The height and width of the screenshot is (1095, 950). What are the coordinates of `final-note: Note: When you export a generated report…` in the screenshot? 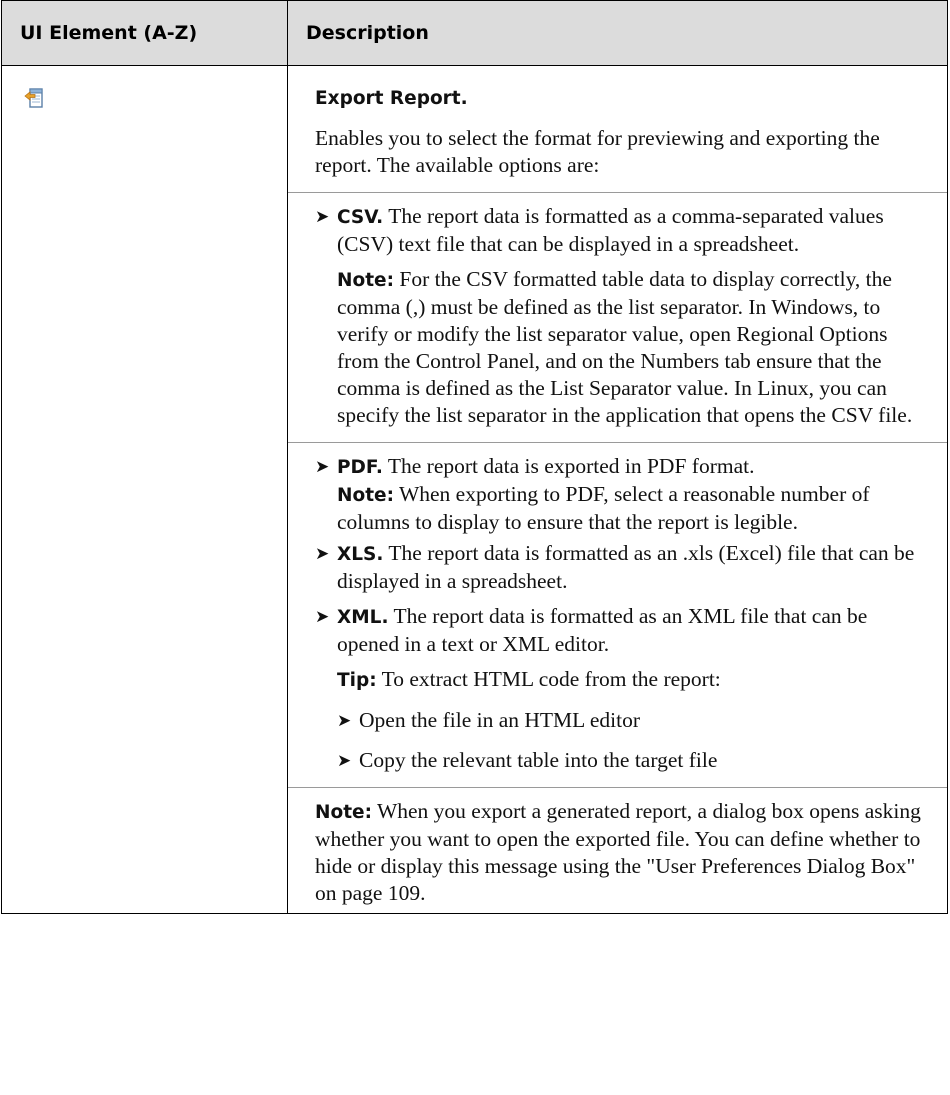 It's located at (618, 852).